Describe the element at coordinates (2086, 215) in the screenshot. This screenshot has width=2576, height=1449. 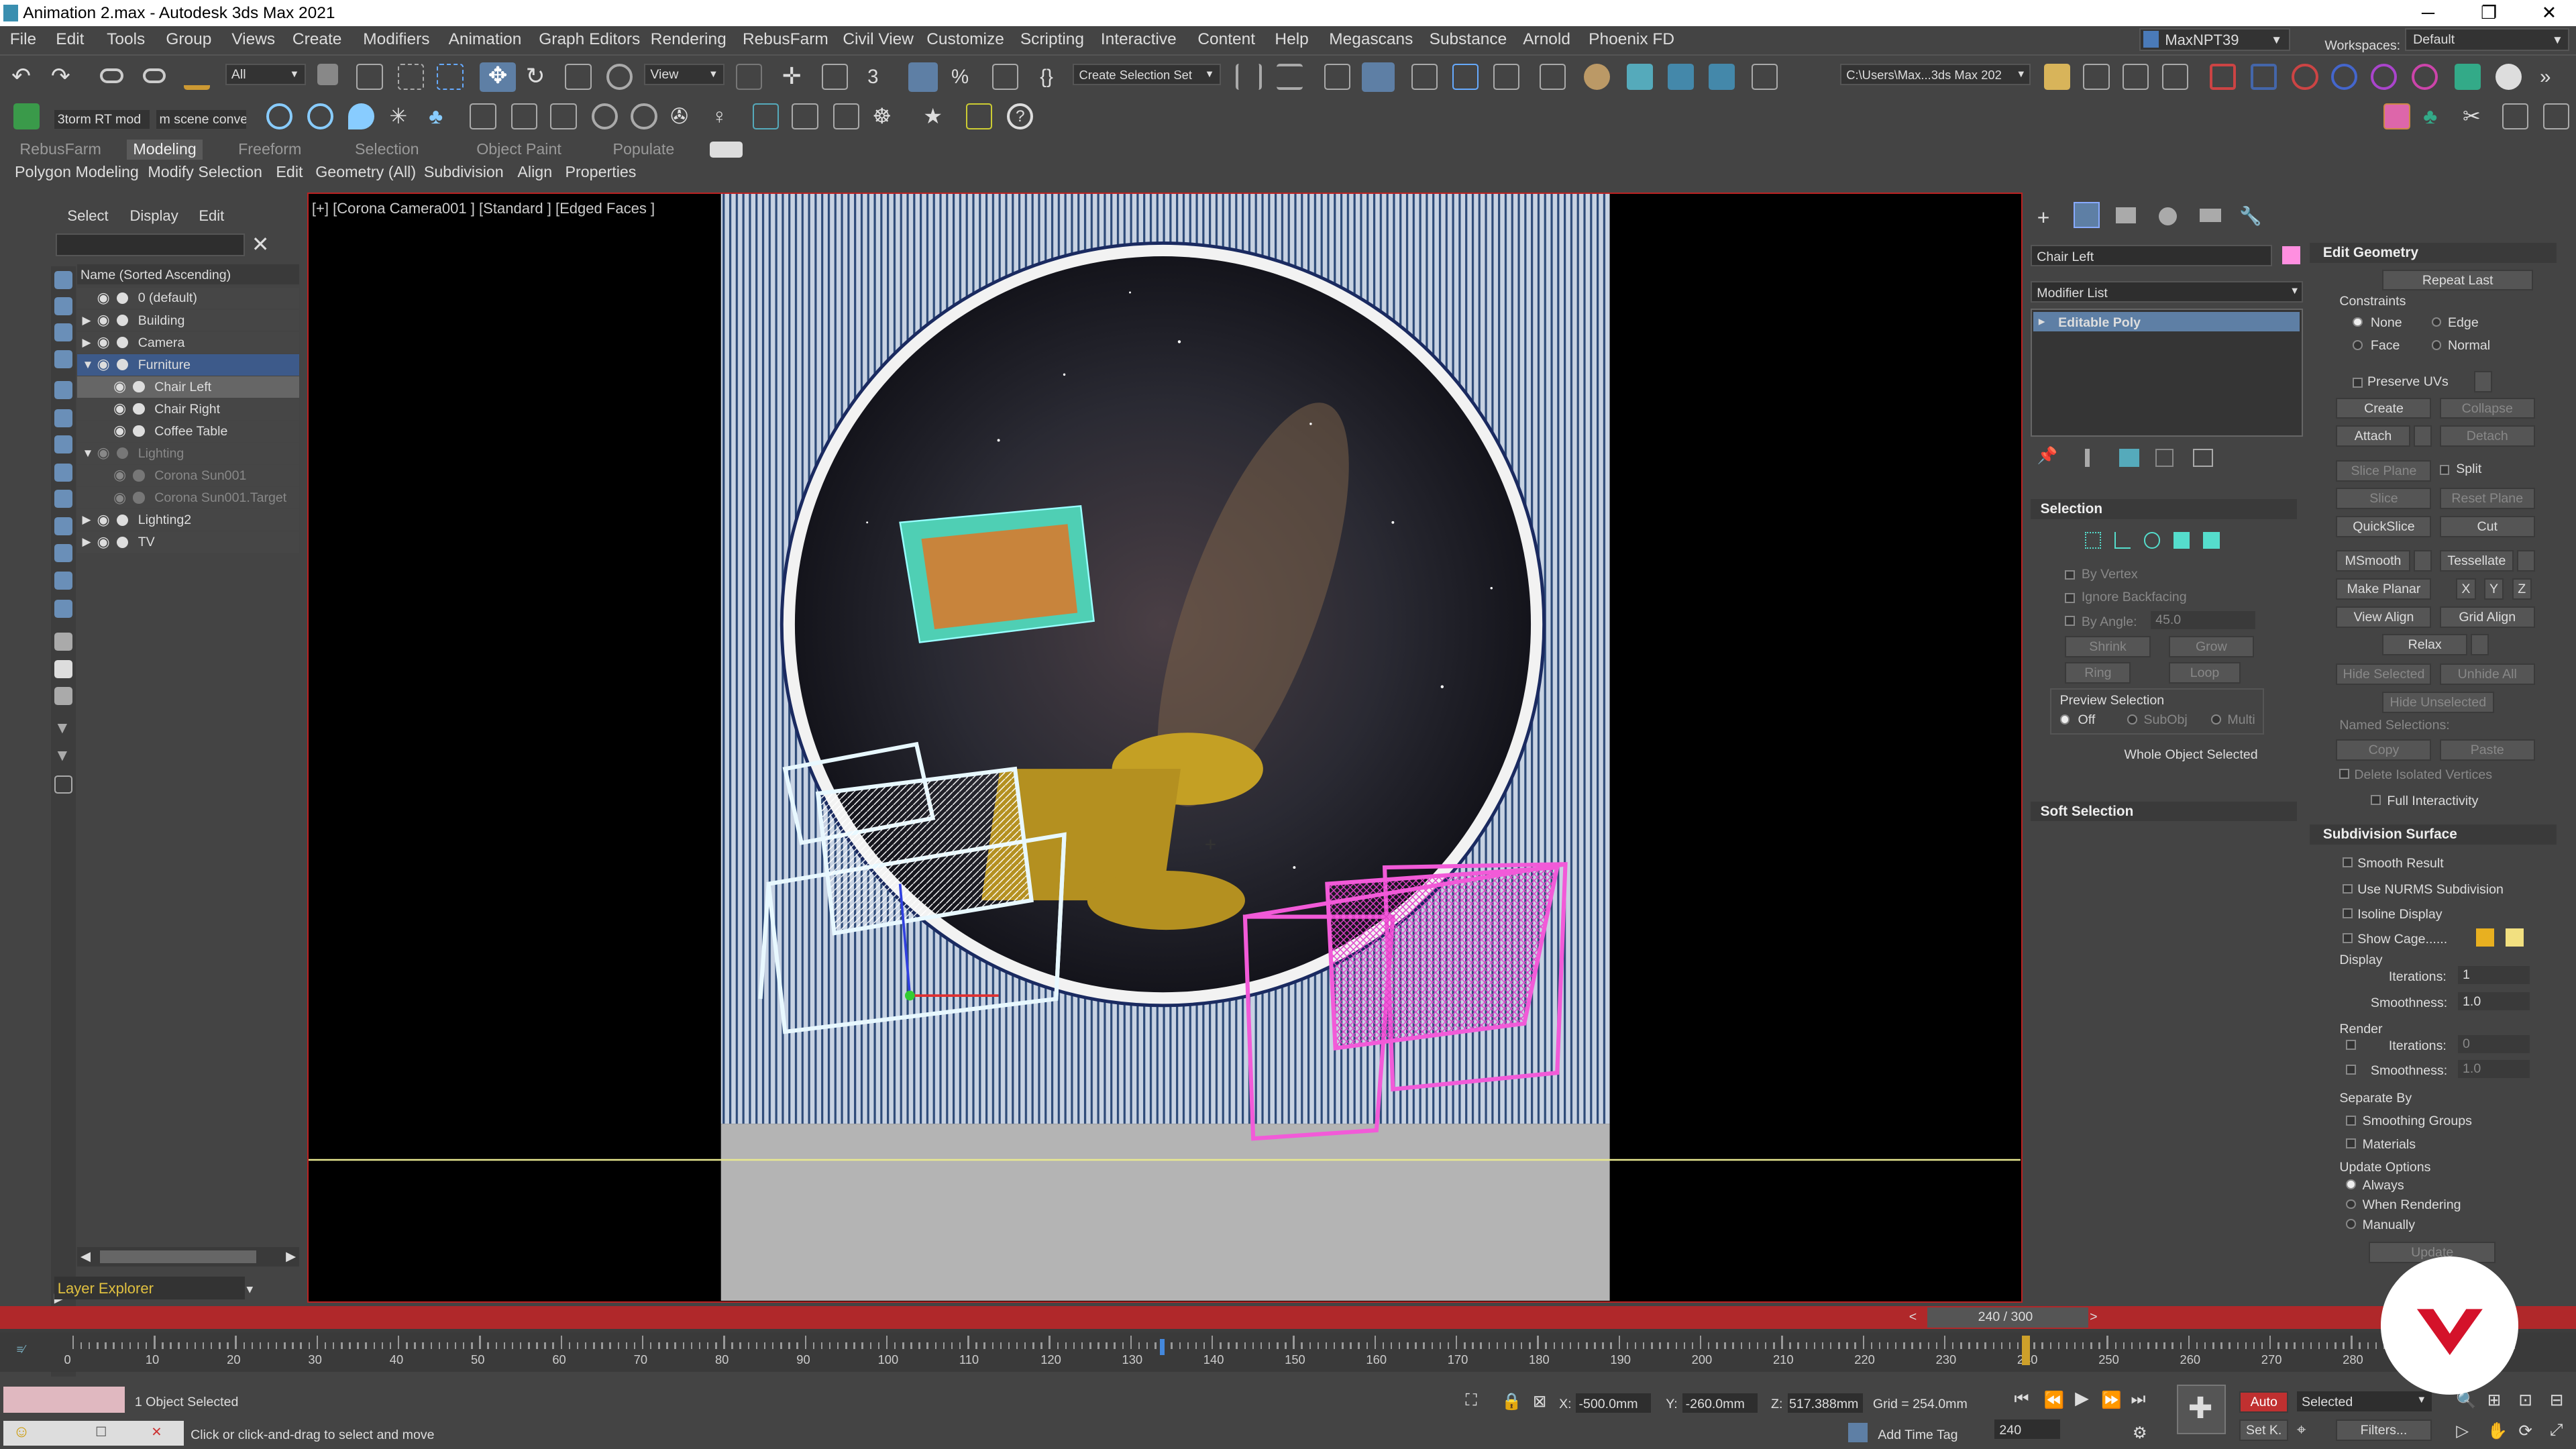
I see `modify-tab-icon` at that location.